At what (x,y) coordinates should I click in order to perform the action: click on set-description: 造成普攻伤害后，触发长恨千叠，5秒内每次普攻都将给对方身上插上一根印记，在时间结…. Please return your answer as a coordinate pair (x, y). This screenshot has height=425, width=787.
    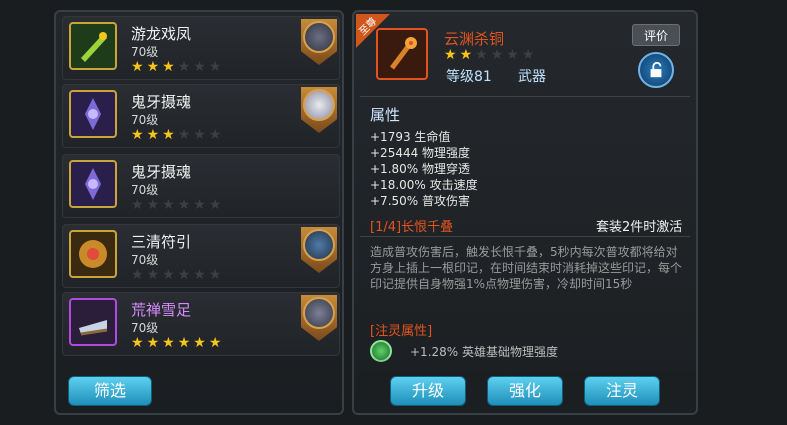
    Looking at the image, I should click on (526, 268).